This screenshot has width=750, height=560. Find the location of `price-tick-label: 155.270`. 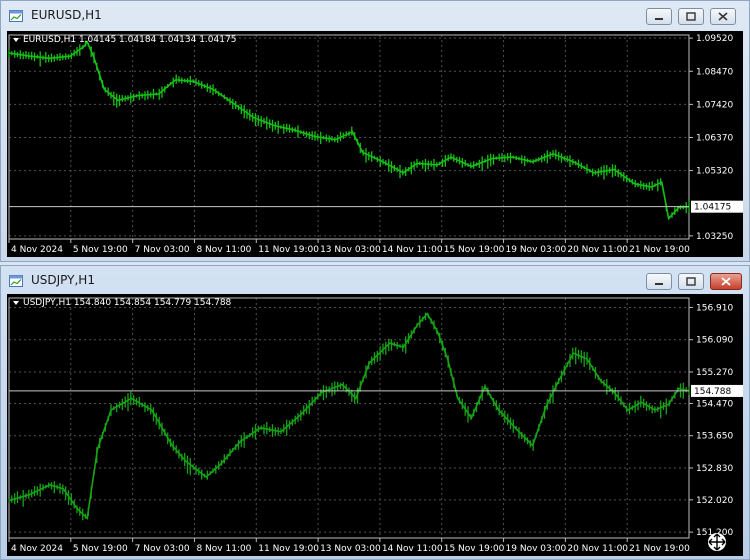

price-tick-label: 155.270 is located at coordinates (714, 373).